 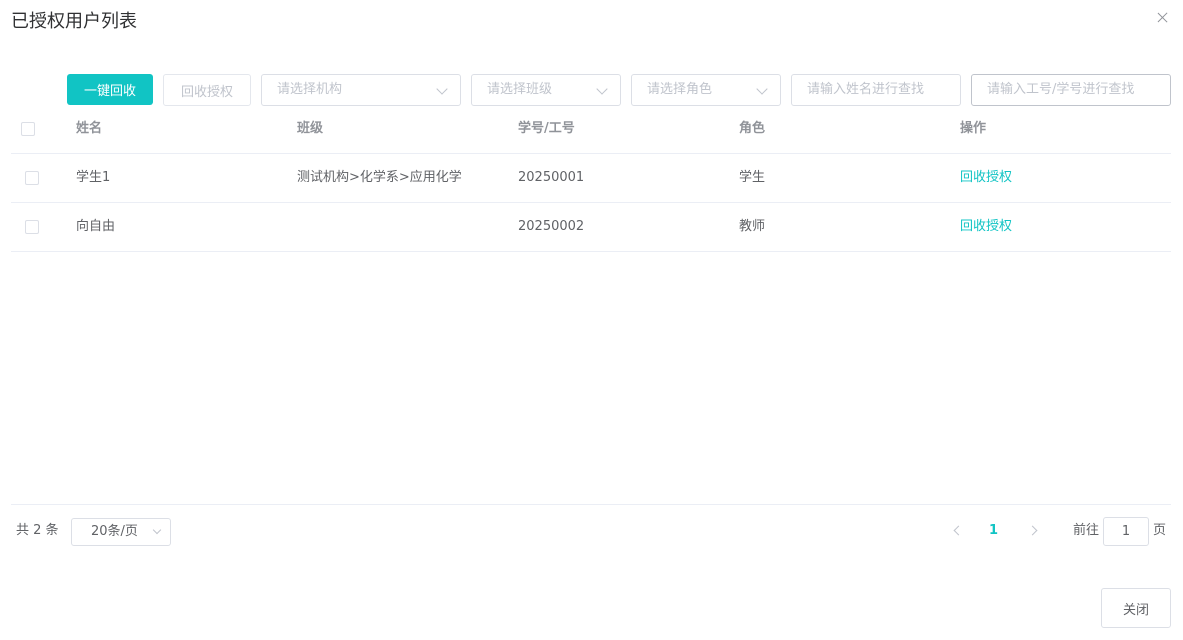 I want to click on page-size-select: 20条/页, so click(x=121, y=532).